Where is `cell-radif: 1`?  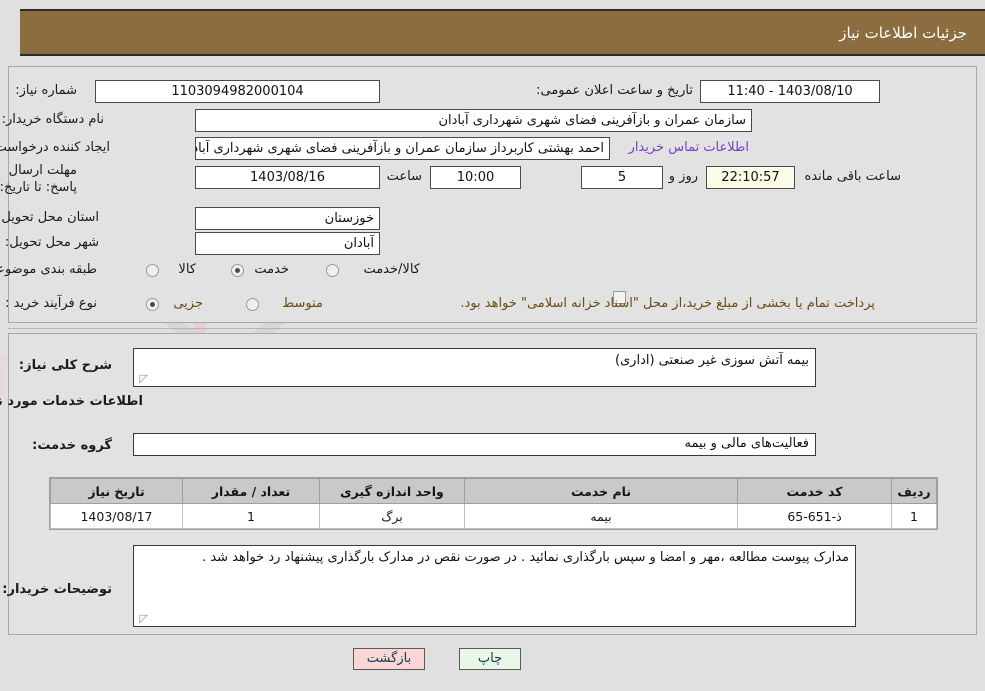 cell-radif: 1 is located at coordinates (914, 516).